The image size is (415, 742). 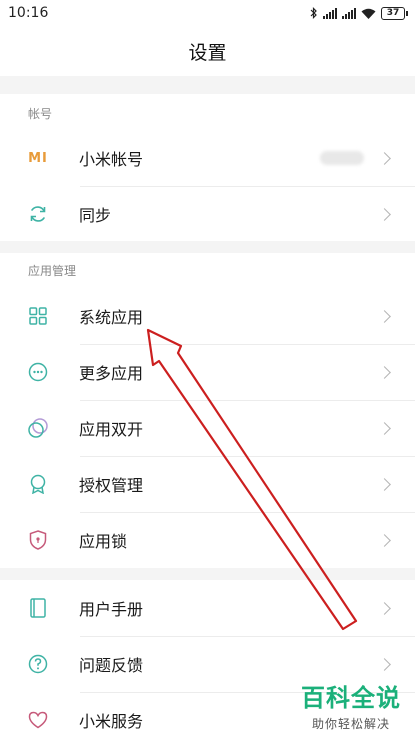 What do you see at coordinates (111, 429) in the screenshot?
I see `settings-item-label: 应用双开` at bounding box center [111, 429].